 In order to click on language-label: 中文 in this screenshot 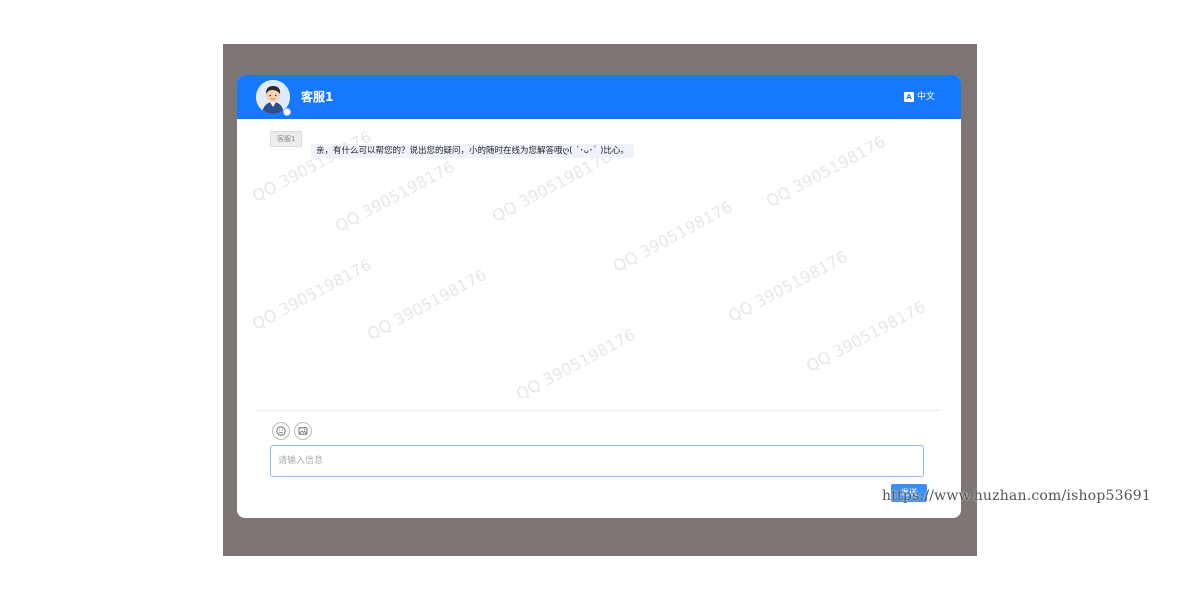, I will do `click(925, 97)`.